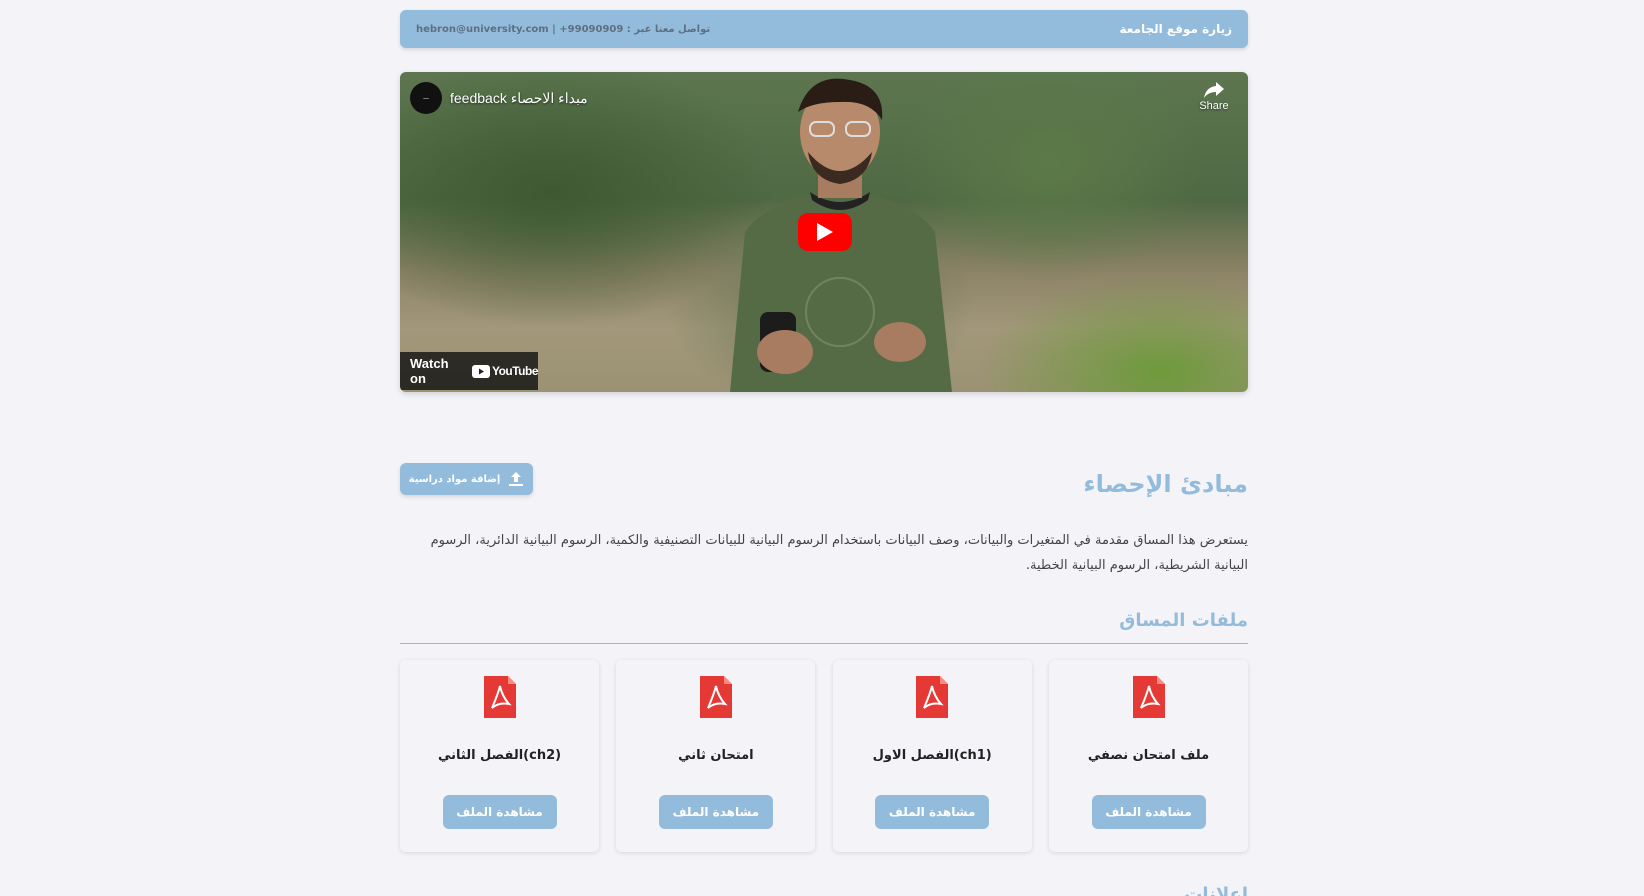  What do you see at coordinates (824, 643) in the screenshot?
I see `section-divider` at bounding box center [824, 643].